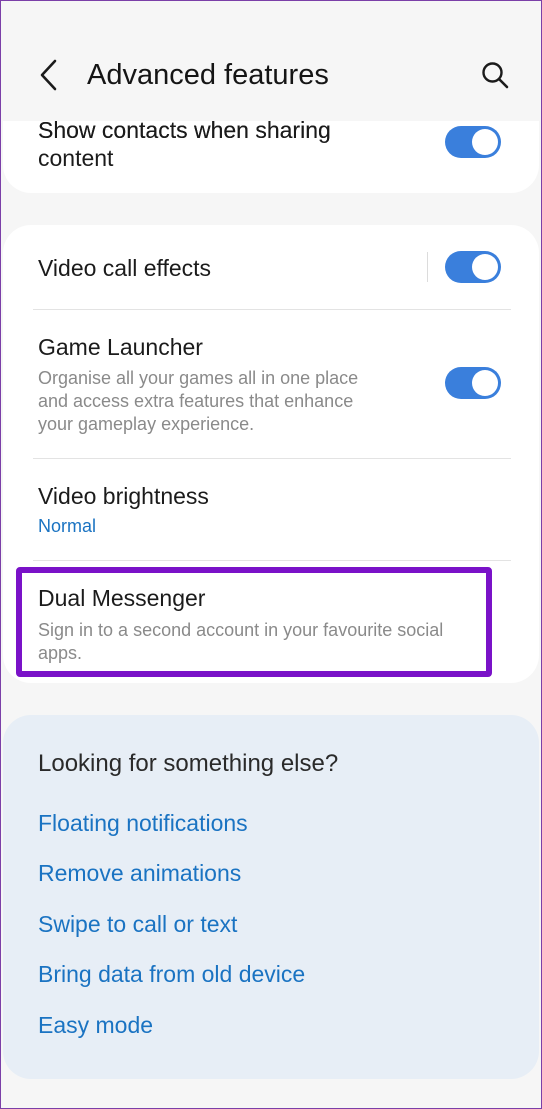 The image size is (542, 1109). Describe the element at coordinates (208, 75) in the screenshot. I see `page-title: Advanced features` at that location.